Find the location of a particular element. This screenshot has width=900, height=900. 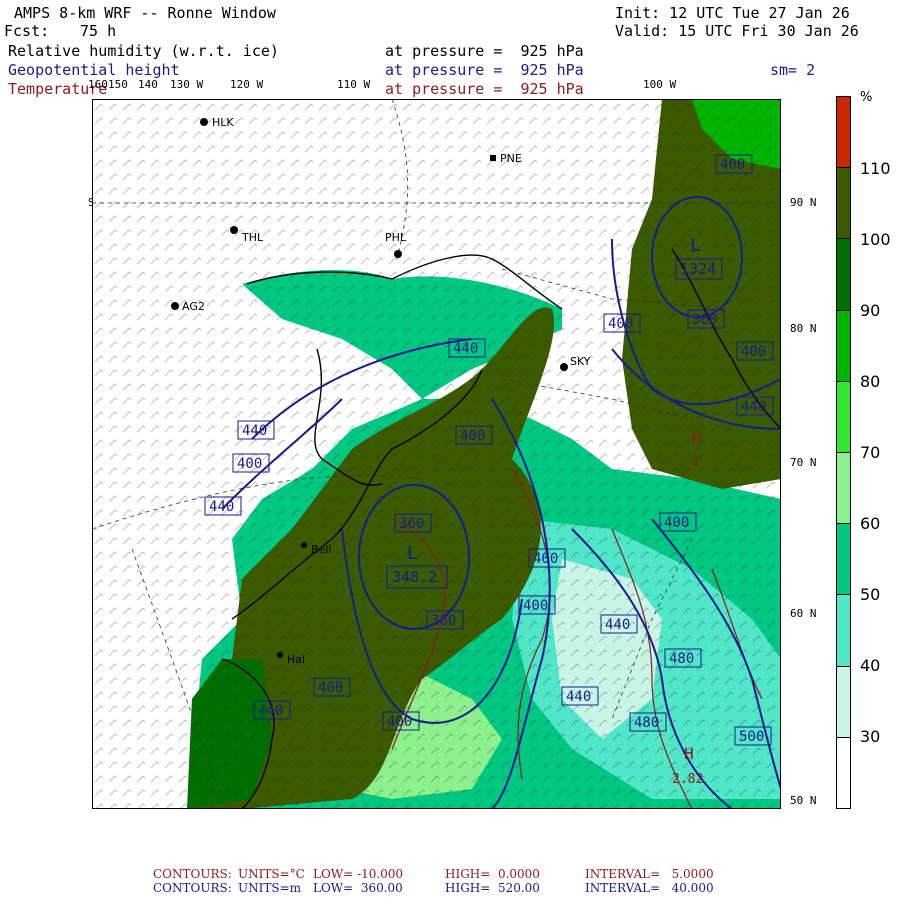

colorbar-label: 40 is located at coordinates (870, 665).